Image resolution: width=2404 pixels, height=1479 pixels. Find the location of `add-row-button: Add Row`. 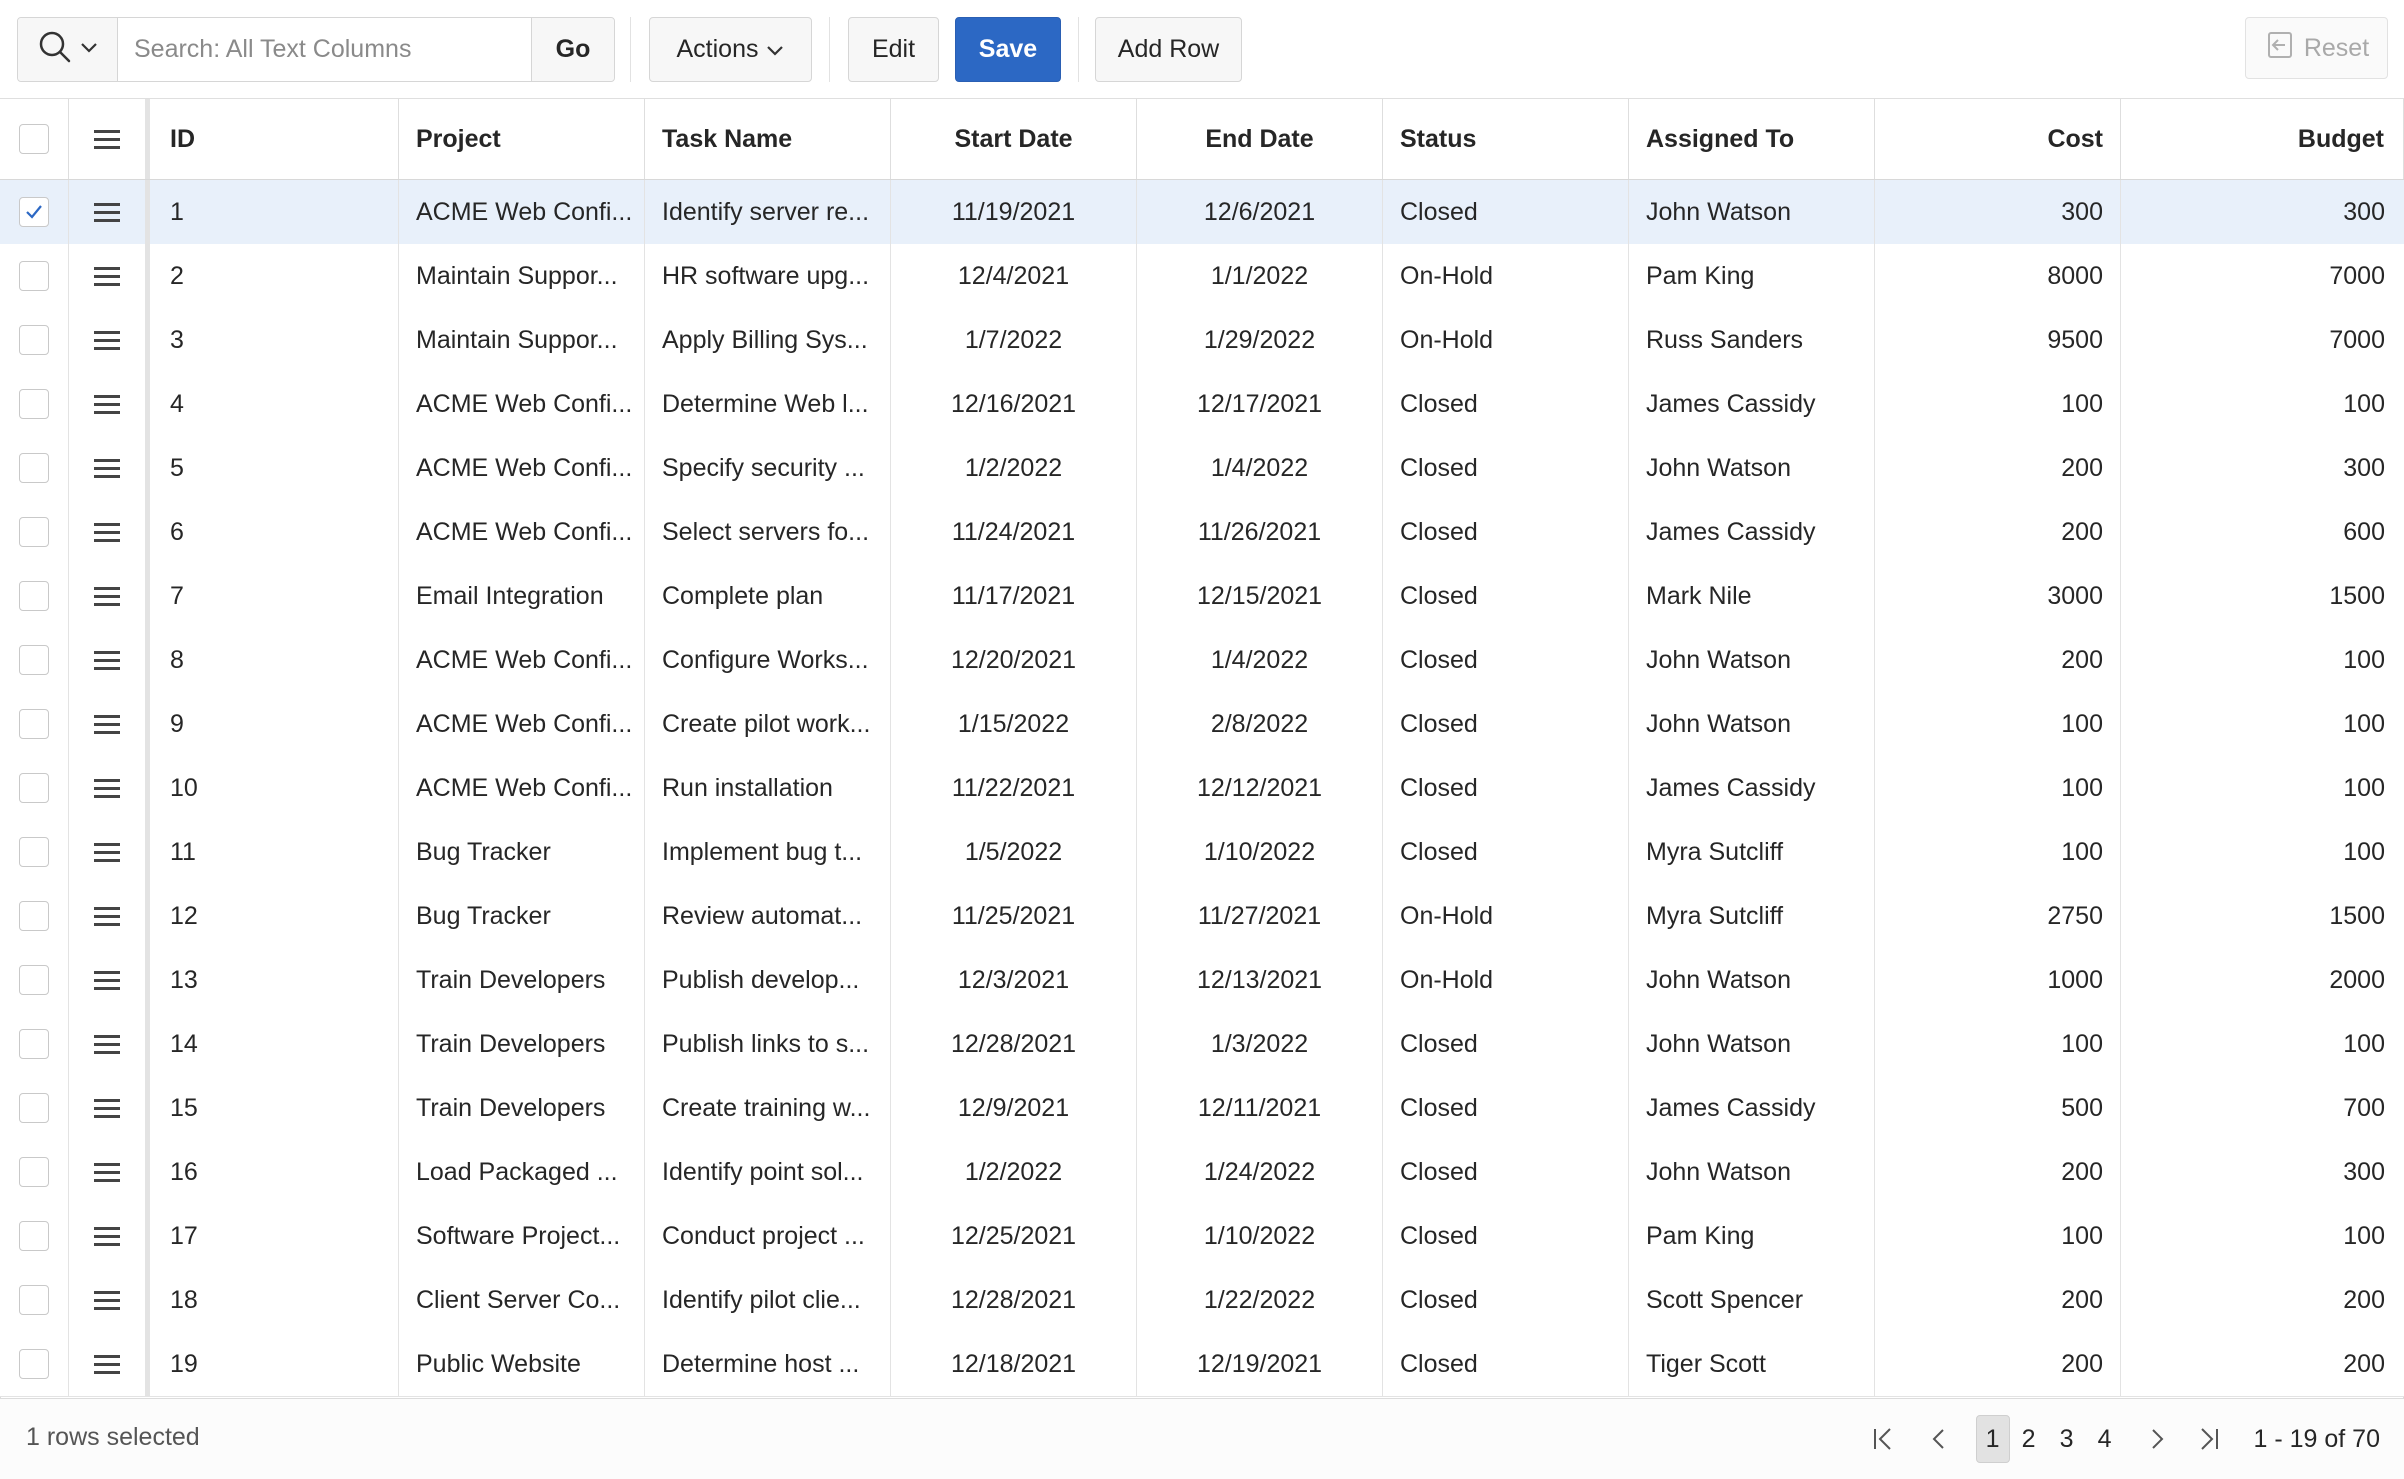

add-row-button: Add Row is located at coordinates (1168, 49).